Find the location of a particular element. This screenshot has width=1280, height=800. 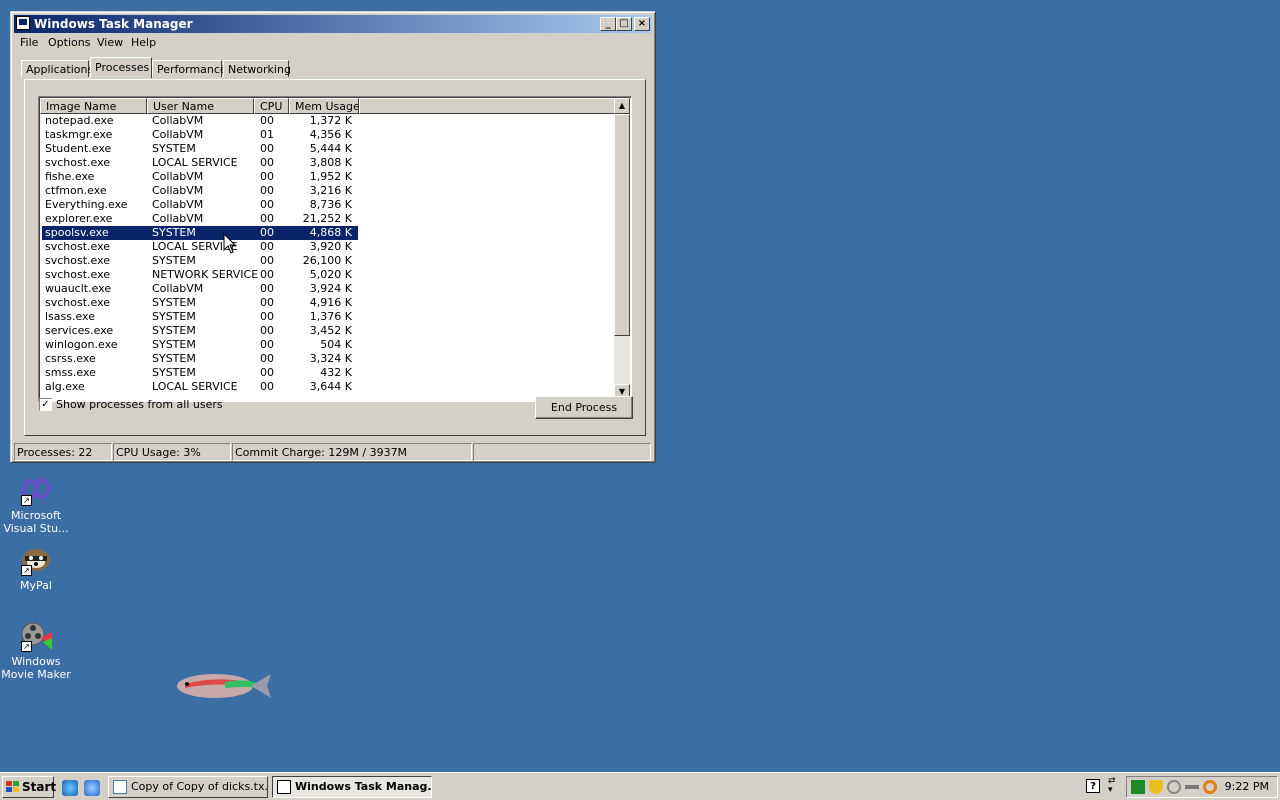

process-image-name: lsass.exe is located at coordinates (70, 316).